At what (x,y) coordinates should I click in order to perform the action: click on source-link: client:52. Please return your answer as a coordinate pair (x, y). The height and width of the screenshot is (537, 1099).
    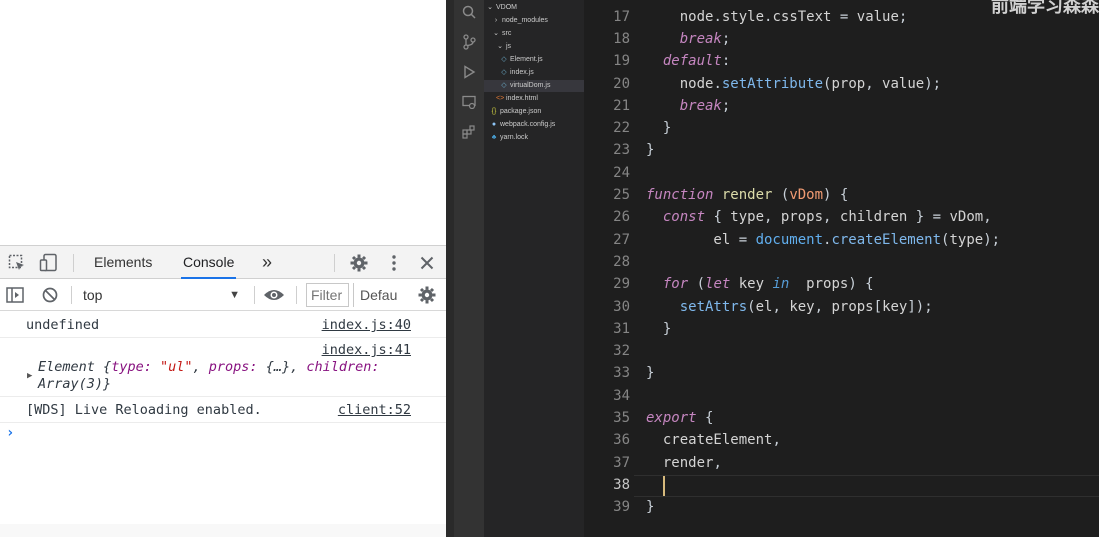
    Looking at the image, I should click on (374, 410).